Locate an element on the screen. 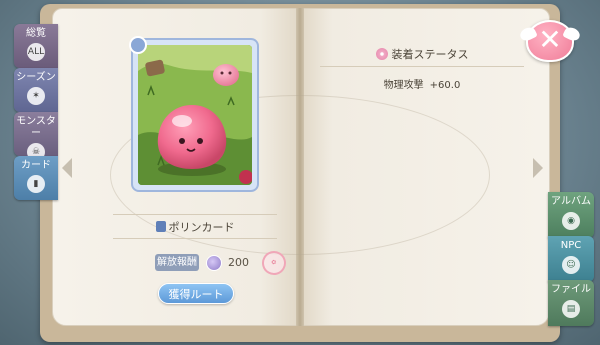 The image size is (600, 345). tab-file: ファイル ▤ is located at coordinates (571, 303).